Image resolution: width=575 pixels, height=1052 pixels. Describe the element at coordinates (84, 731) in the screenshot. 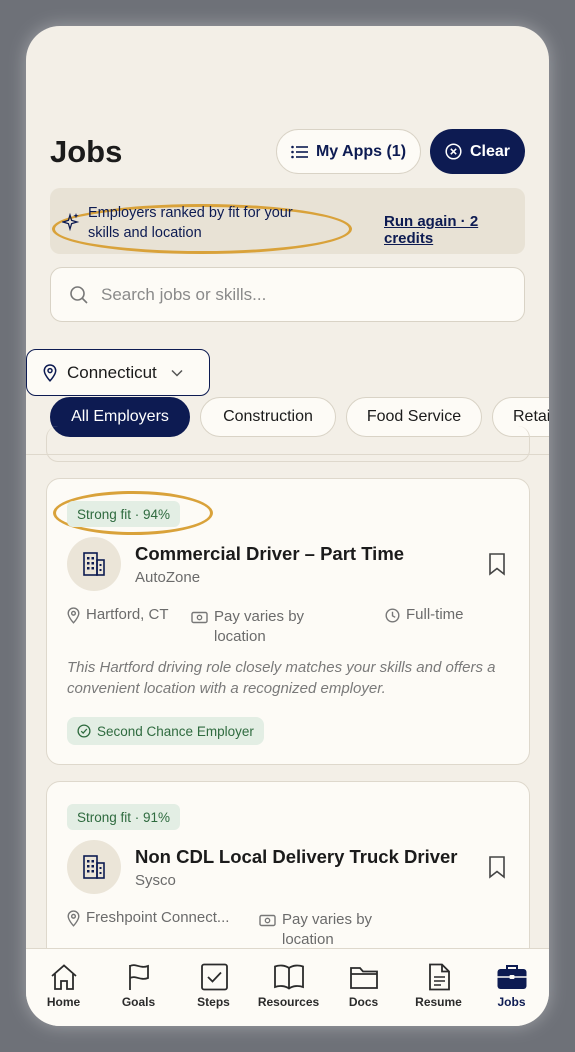

I see `check-circle-icon` at that location.